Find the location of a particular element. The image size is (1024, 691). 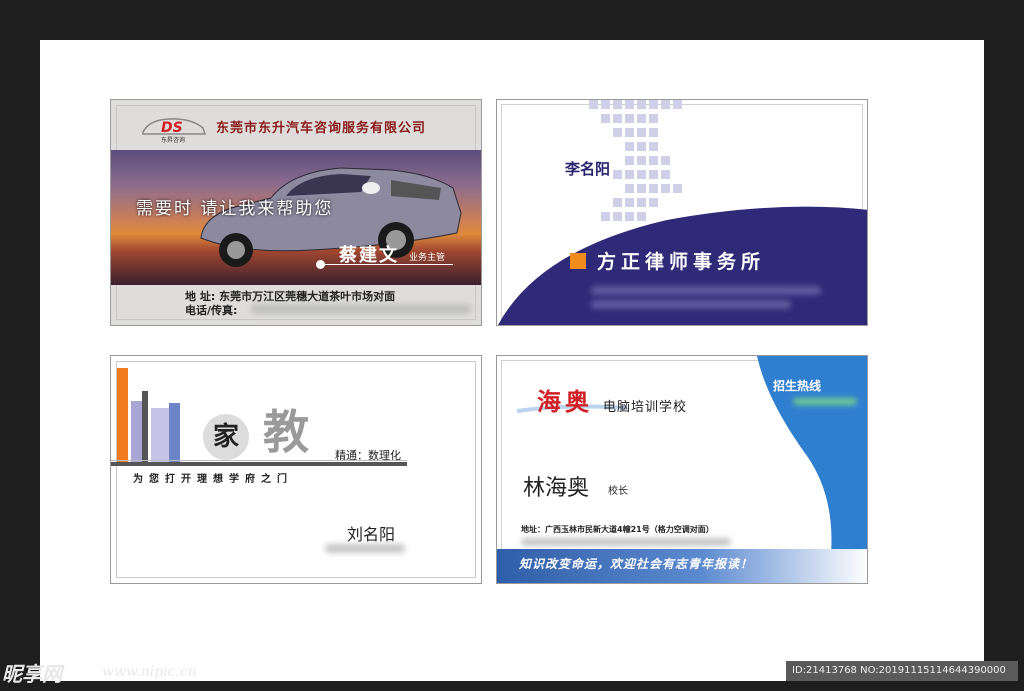

blurred-hotline is located at coordinates (825, 401).